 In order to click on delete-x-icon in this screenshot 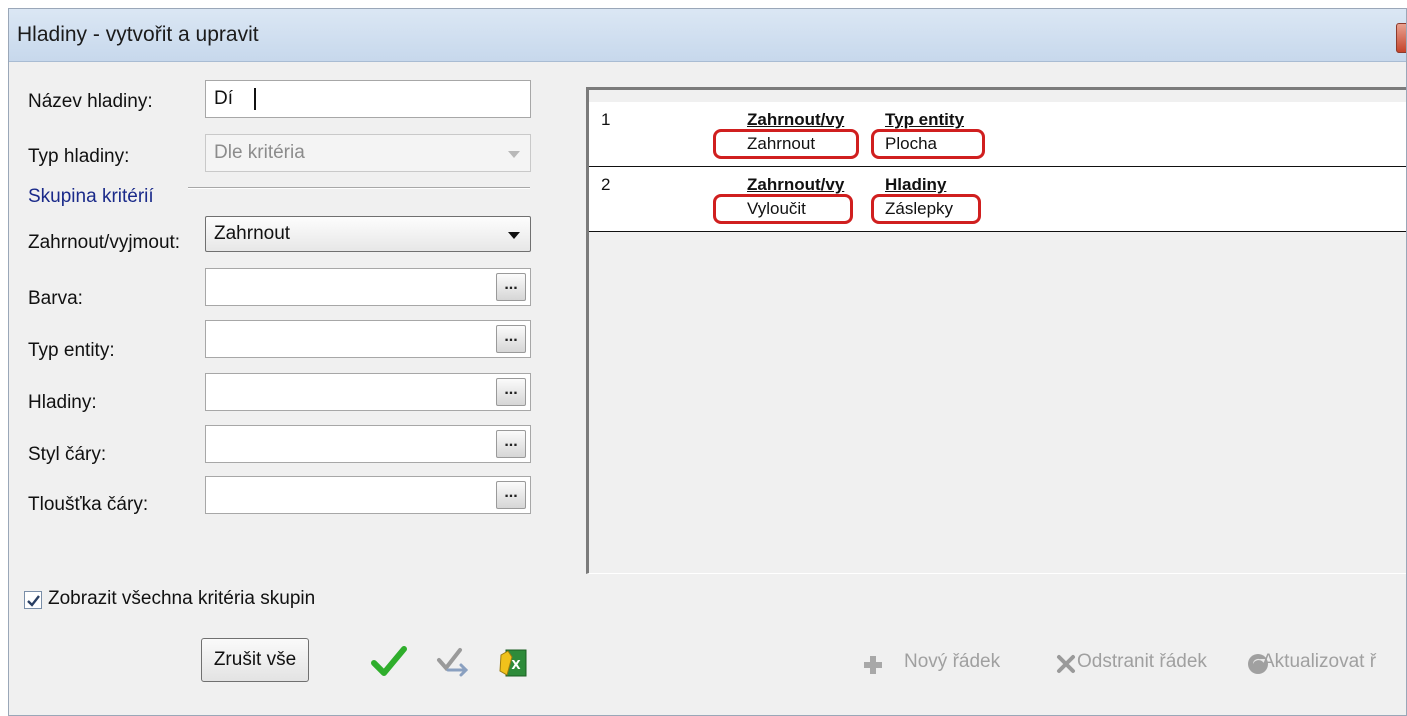, I will do `click(1066, 664)`.